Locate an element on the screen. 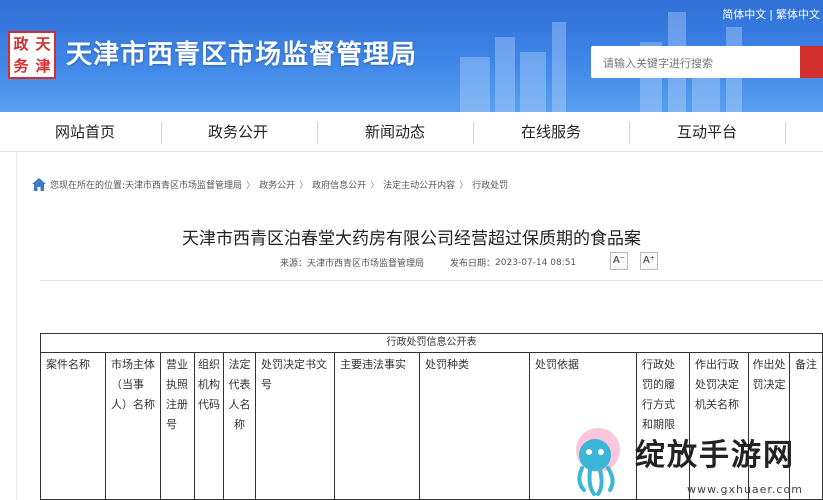  font-smaller-button: A⁻ is located at coordinates (619, 261).